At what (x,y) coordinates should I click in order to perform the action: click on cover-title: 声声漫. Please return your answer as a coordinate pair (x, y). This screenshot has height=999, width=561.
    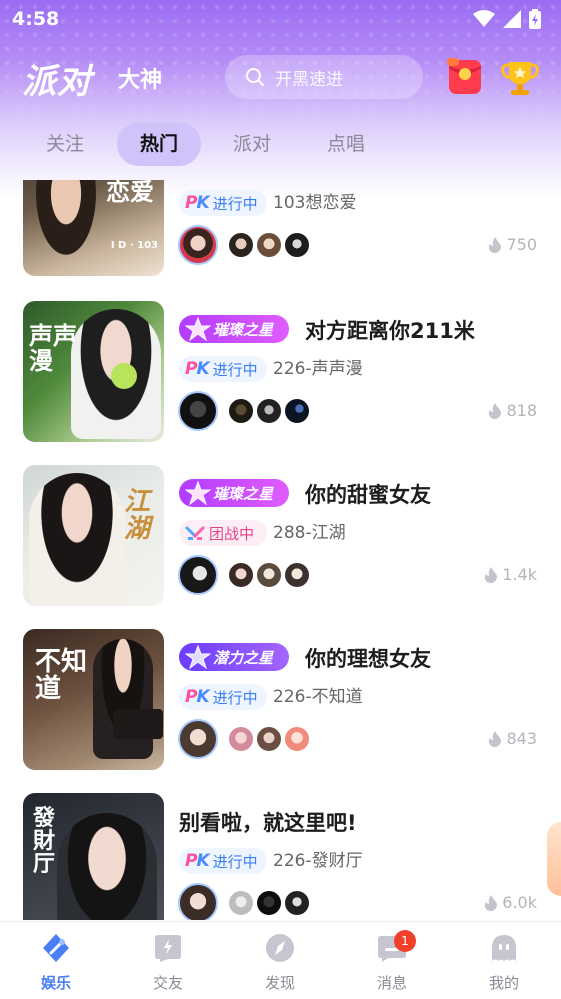
    Looking at the image, I should click on (53, 348).